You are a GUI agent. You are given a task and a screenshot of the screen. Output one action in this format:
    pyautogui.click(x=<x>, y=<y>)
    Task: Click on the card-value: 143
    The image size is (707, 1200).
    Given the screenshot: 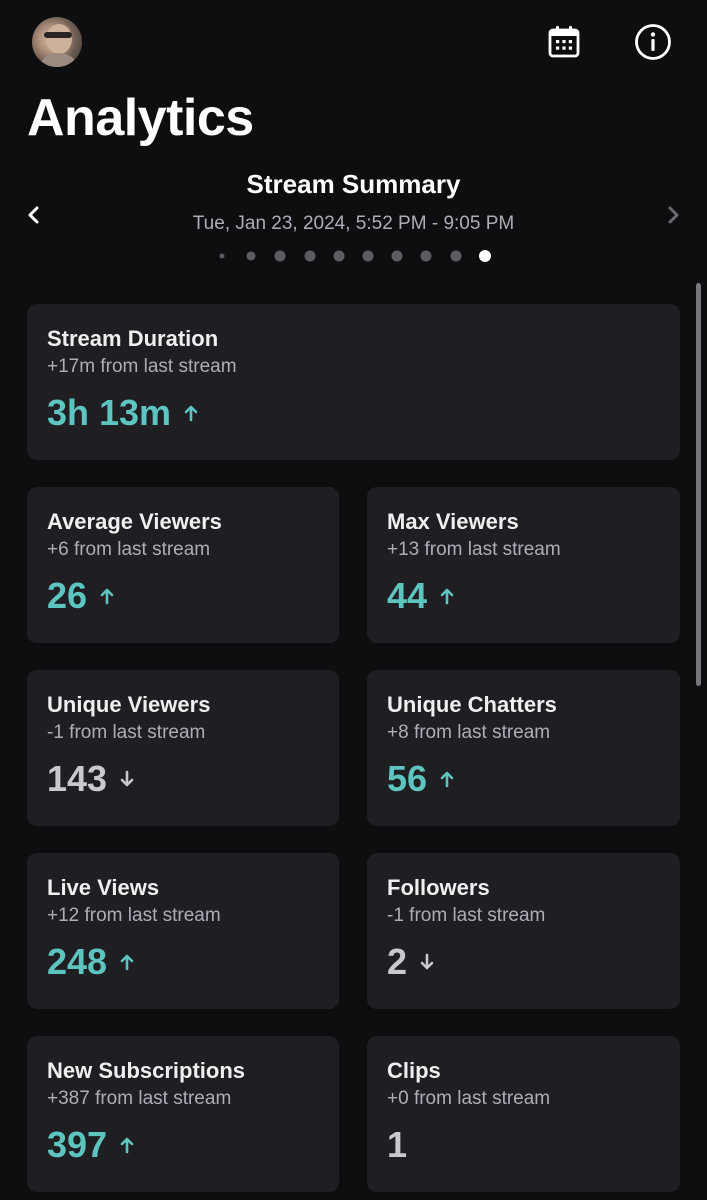 What is the action you would take?
    pyautogui.click(x=77, y=778)
    